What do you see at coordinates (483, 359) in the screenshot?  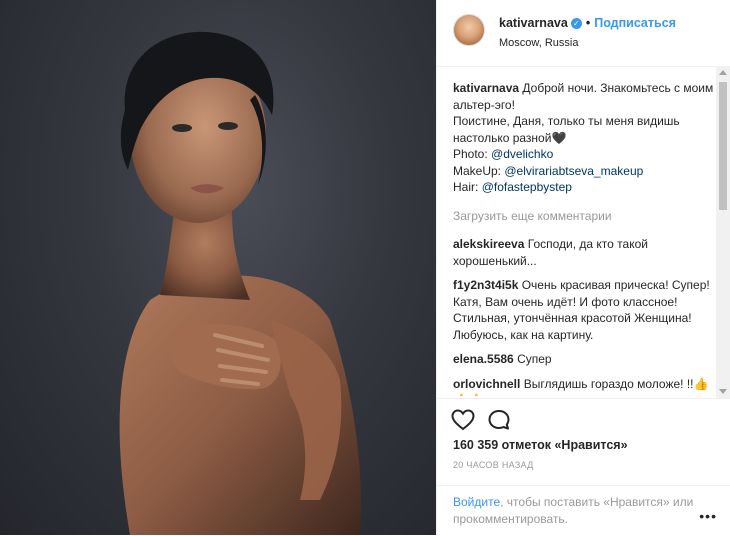 I see `comment-username: elena.5586` at bounding box center [483, 359].